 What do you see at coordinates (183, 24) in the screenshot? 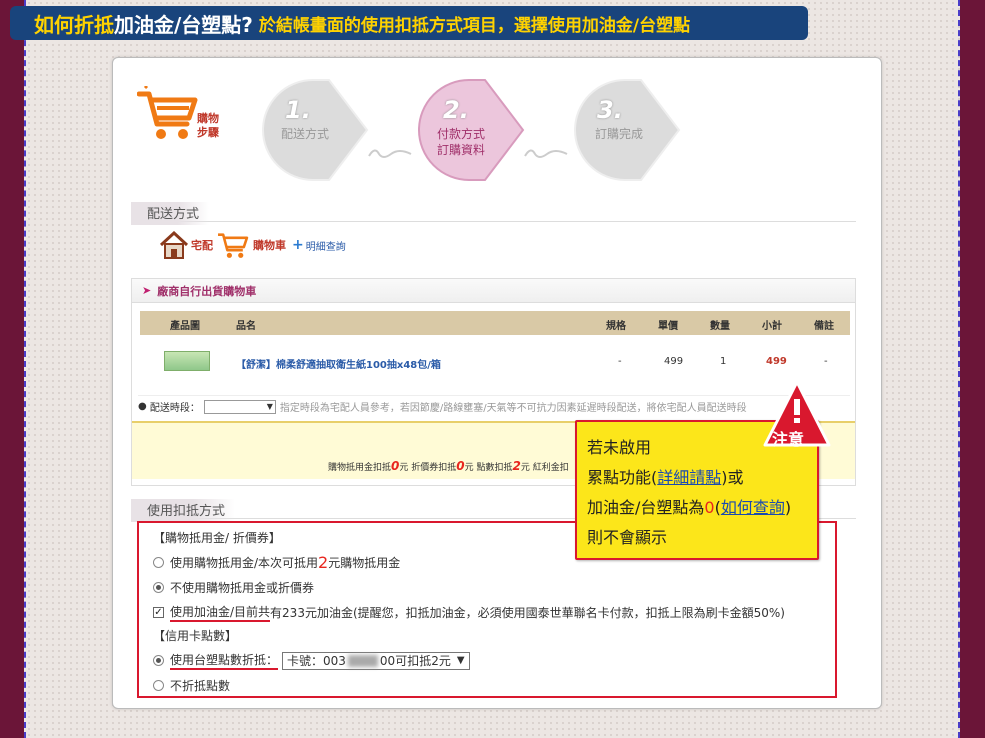
I see `title-part2: 加油金/台塑點?` at bounding box center [183, 24].